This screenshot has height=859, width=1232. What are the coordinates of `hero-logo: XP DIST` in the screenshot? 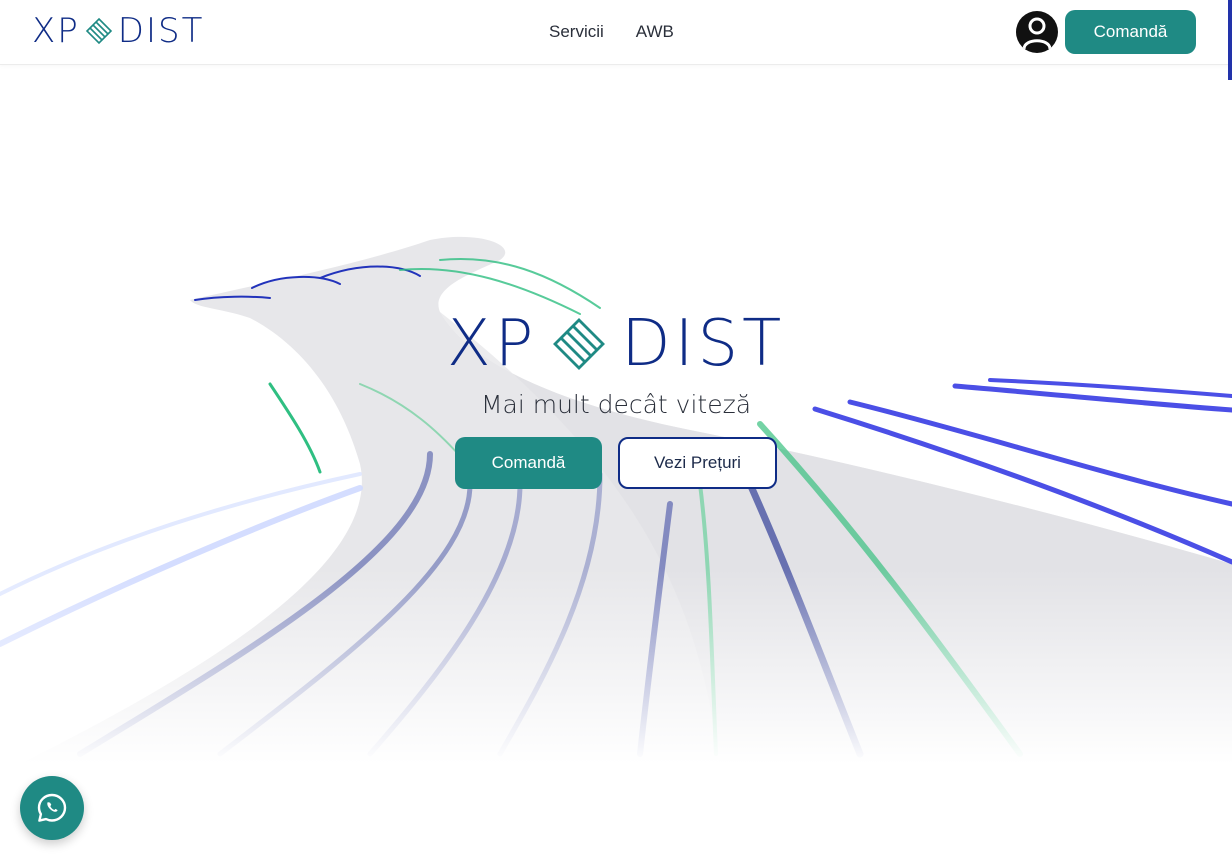 It's located at (616, 344).